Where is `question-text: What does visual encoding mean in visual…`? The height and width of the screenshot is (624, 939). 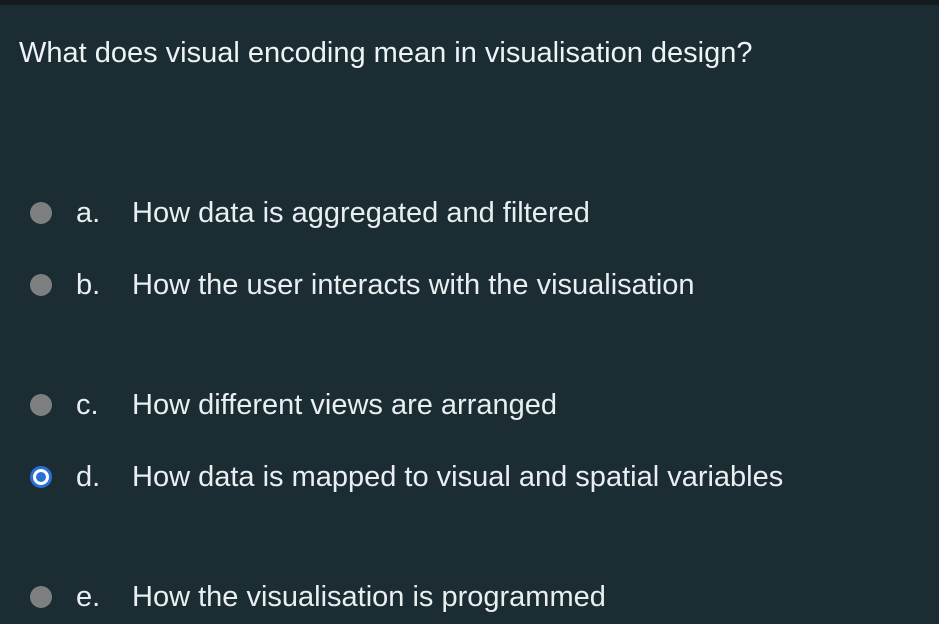 question-text: What does visual encoding mean in visual… is located at coordinates (386, 53).